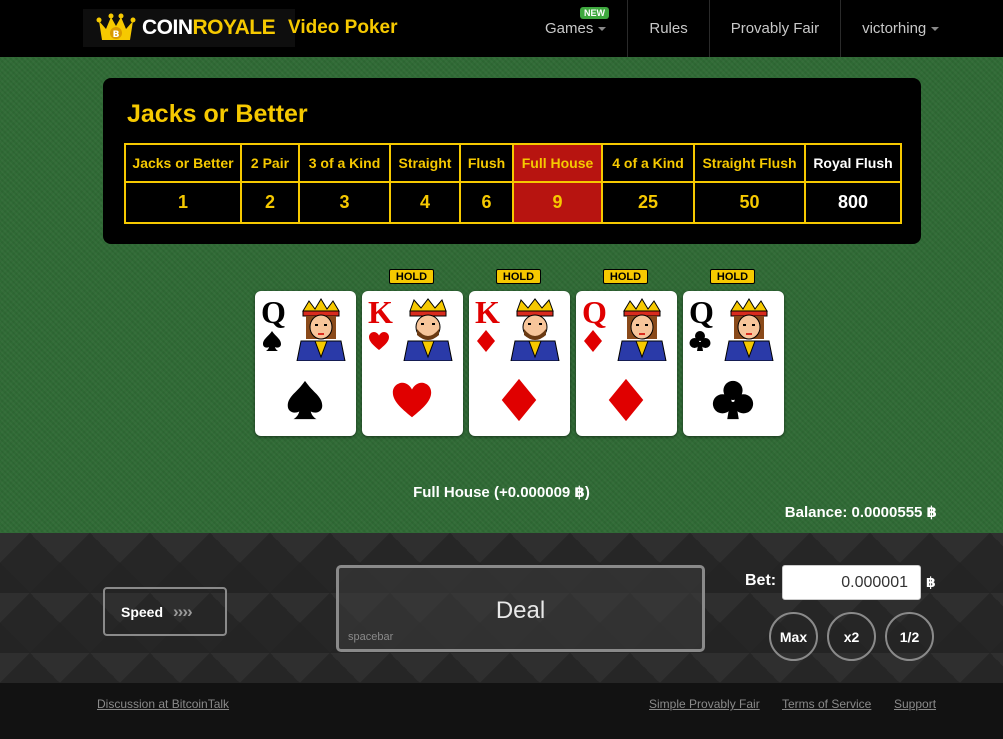  What do you see at coordinates (165, 611) in the screenshot?
I see `speed-button: Speed ››››` at bounding box center [165, 611].